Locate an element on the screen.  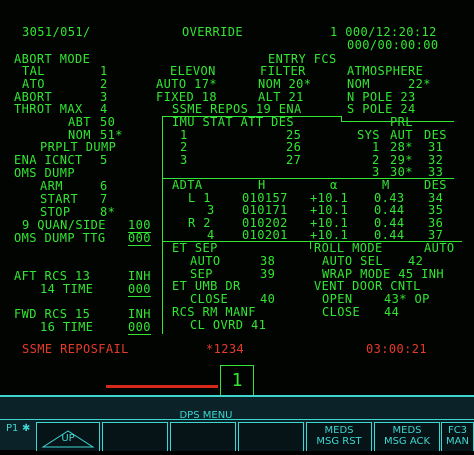
meds-msg-rst-key: MEDS MSG RST is located at coordinates (339, 436).